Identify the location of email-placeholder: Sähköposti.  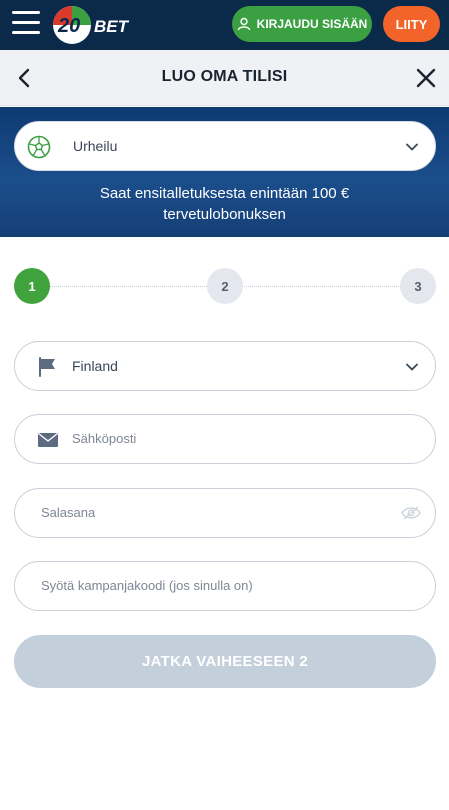
(104, 438).